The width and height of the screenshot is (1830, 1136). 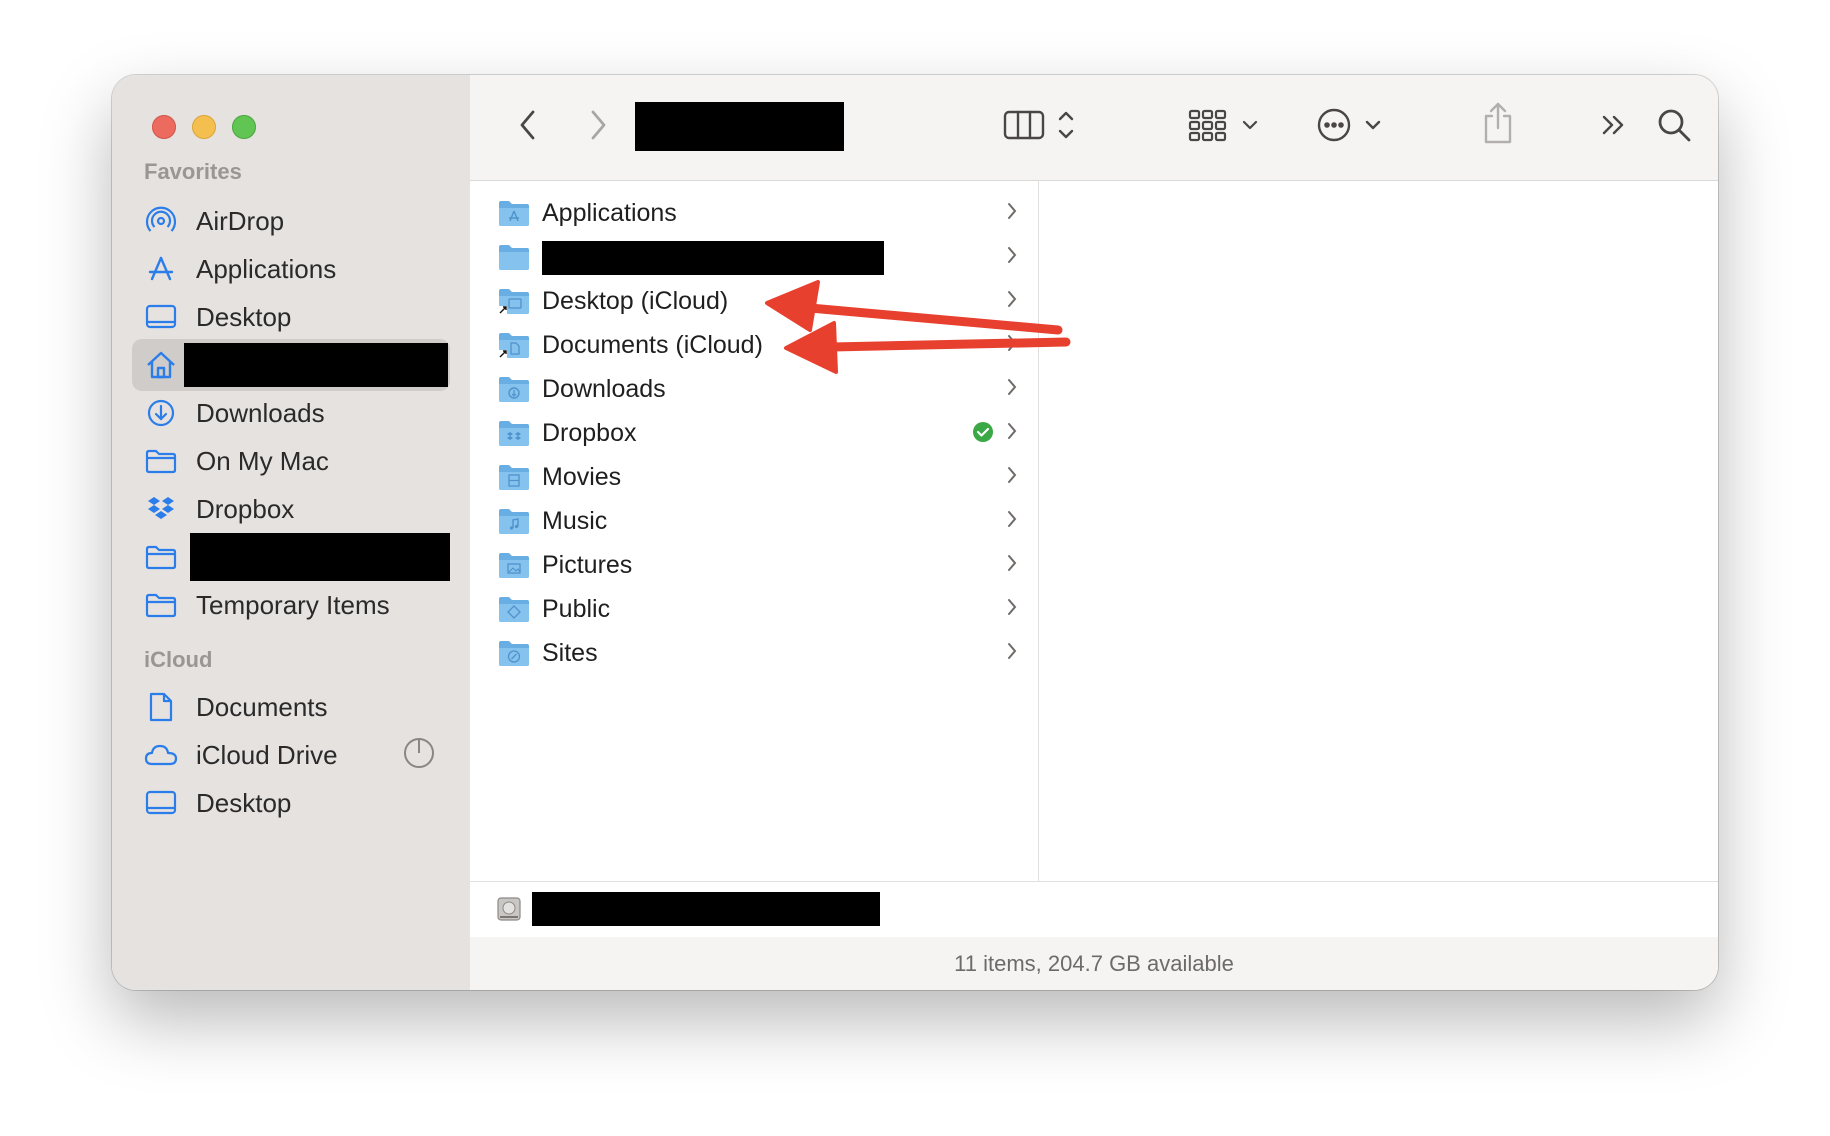 I want to click on file-row-label: Music, so click(x=575, y=520).